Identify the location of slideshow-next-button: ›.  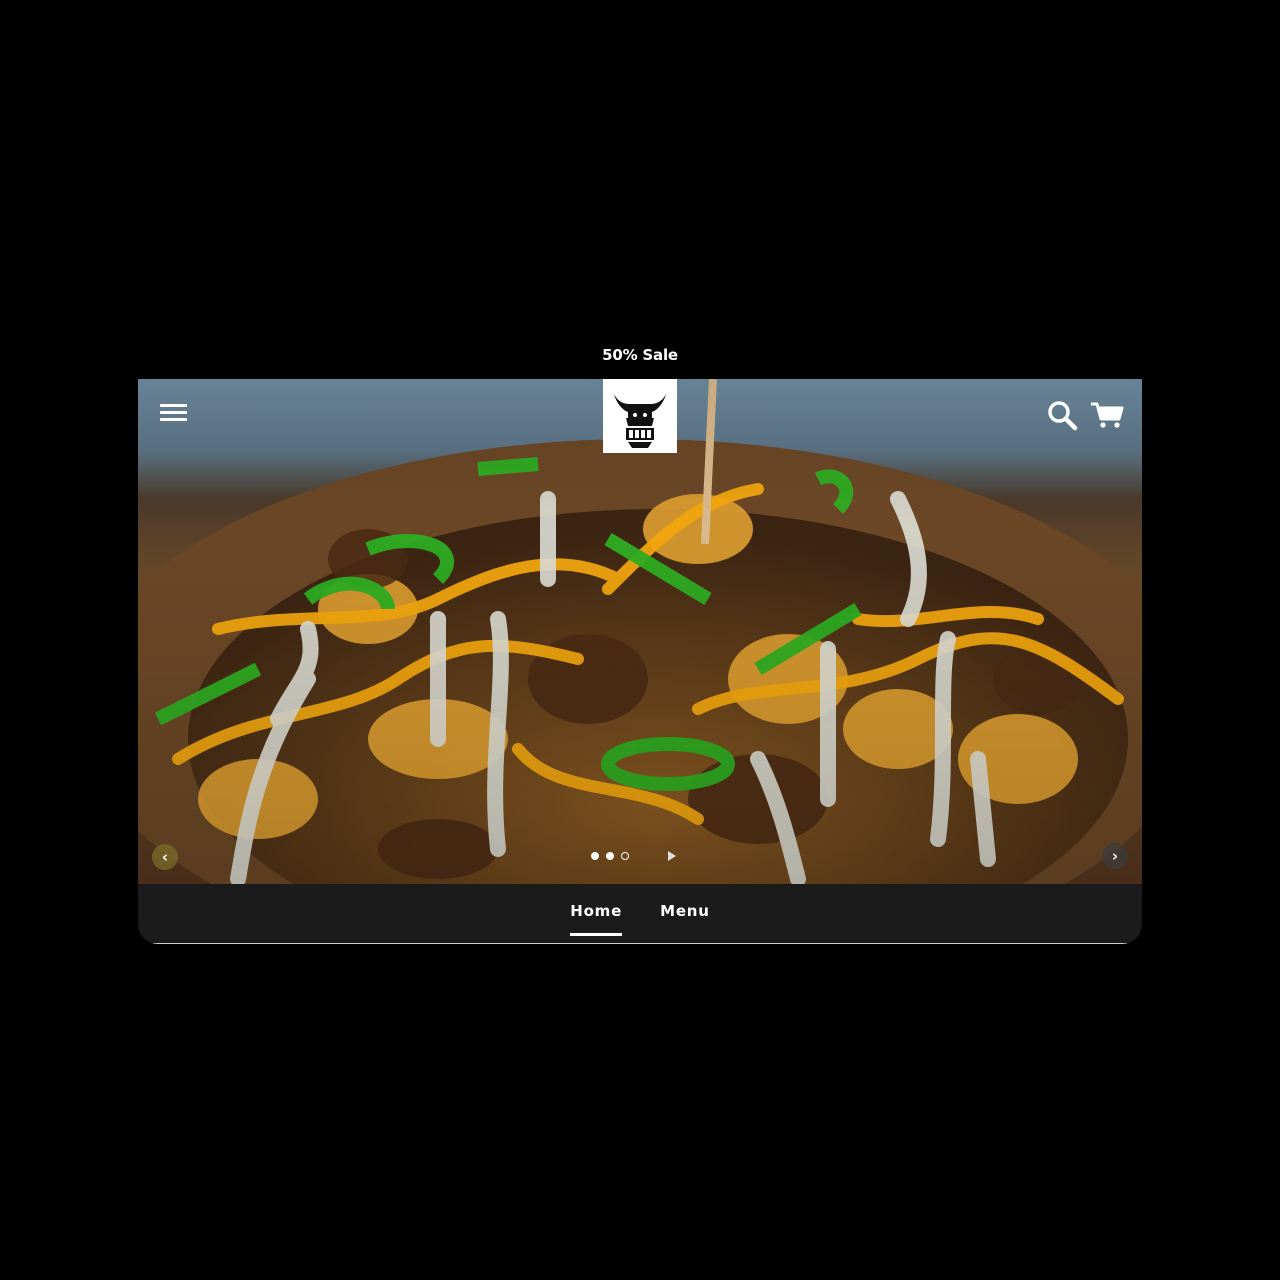
(1115, 856).